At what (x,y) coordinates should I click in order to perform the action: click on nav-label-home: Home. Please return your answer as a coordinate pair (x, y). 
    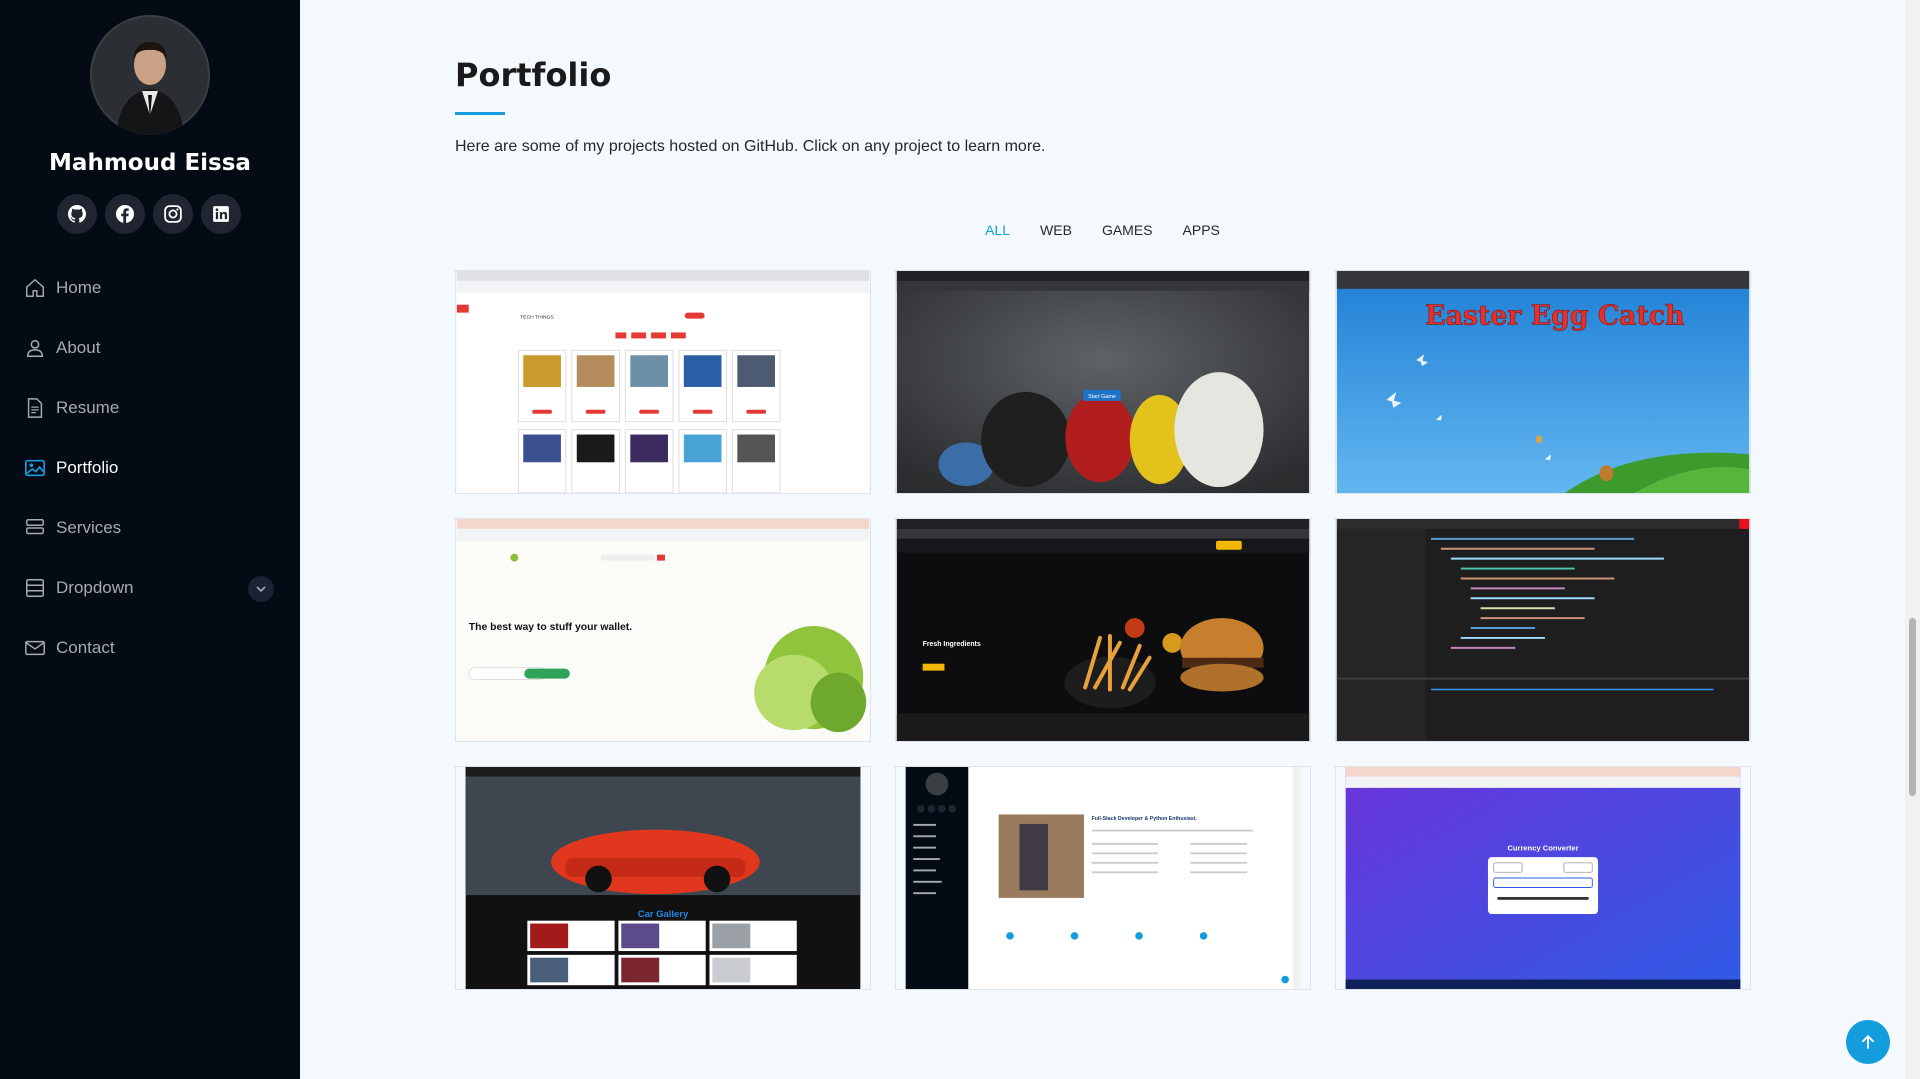
    Looking at the image, I should click on (79, 287).